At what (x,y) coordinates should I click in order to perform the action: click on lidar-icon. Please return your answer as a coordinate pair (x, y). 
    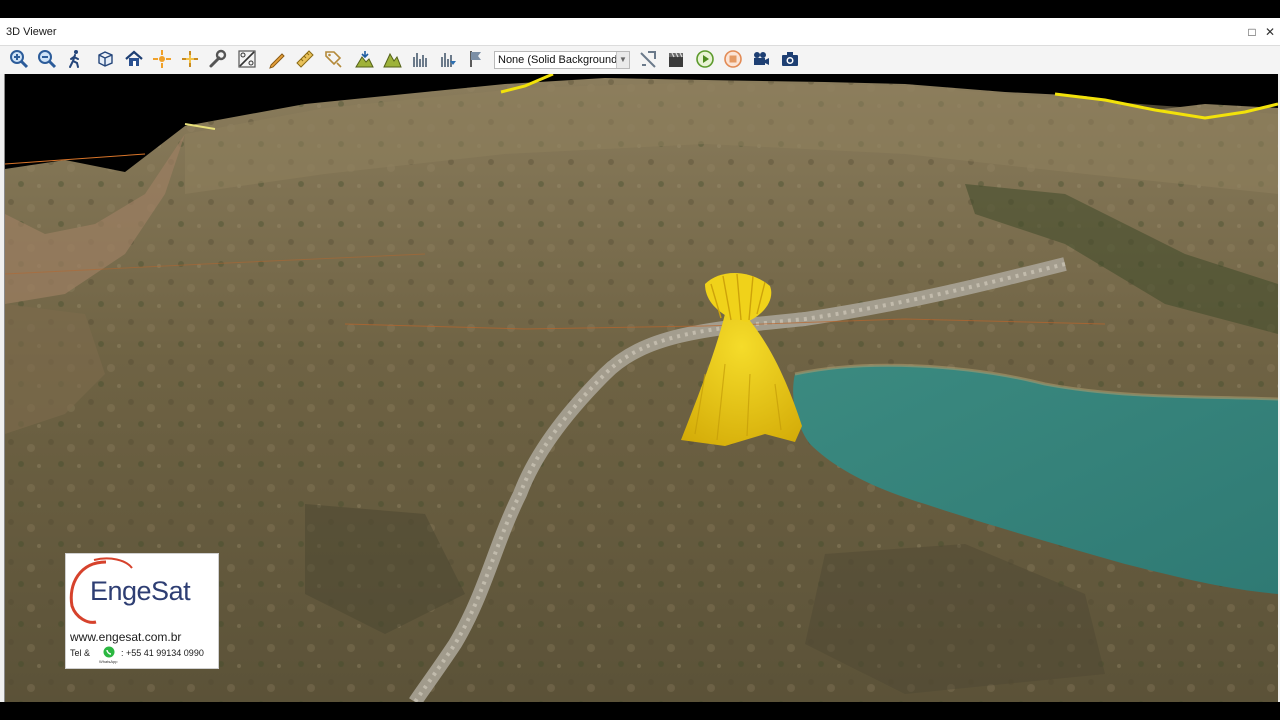
    Looking at the image, I should click on (420, 59).